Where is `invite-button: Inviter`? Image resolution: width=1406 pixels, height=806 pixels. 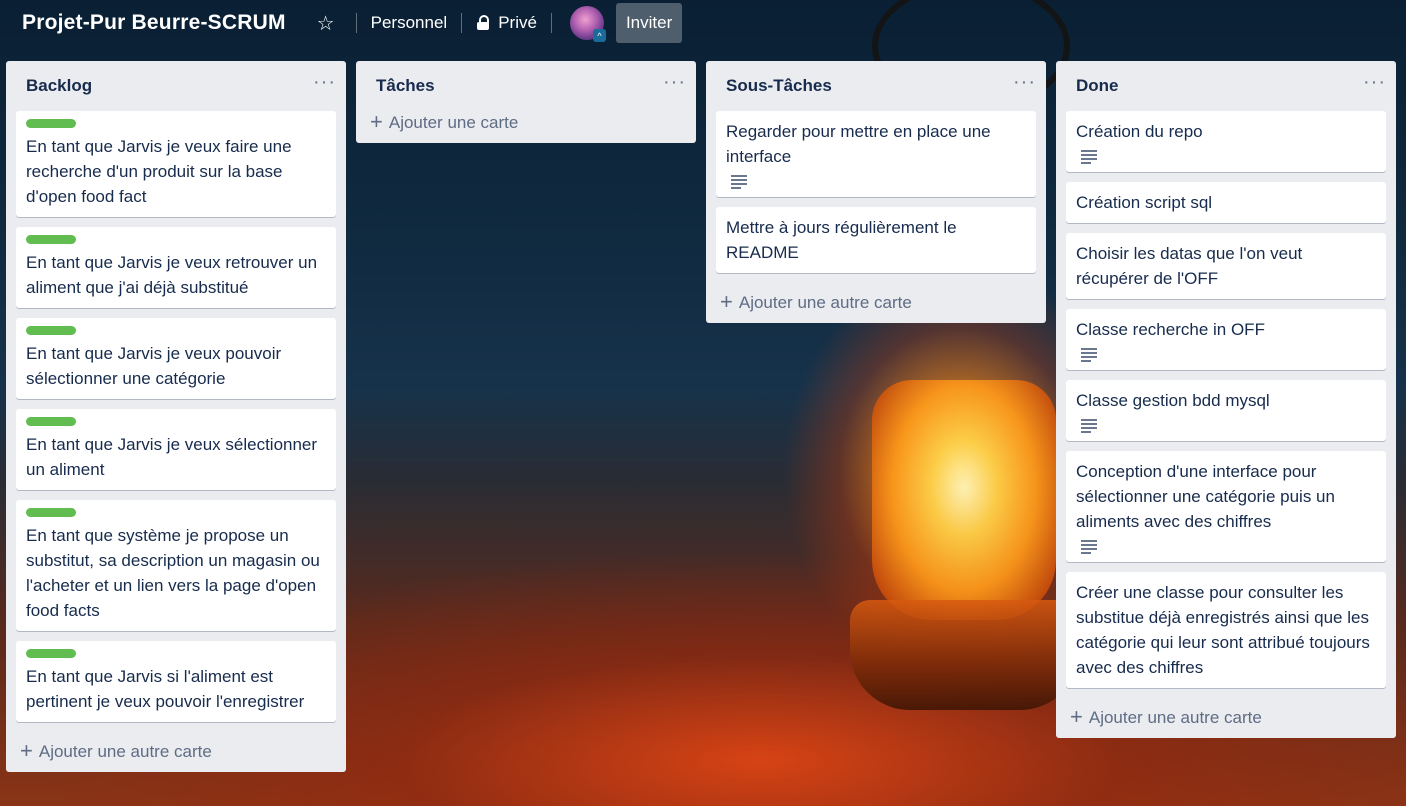 invite-button: Inviter is located at coordinates (649, 23).